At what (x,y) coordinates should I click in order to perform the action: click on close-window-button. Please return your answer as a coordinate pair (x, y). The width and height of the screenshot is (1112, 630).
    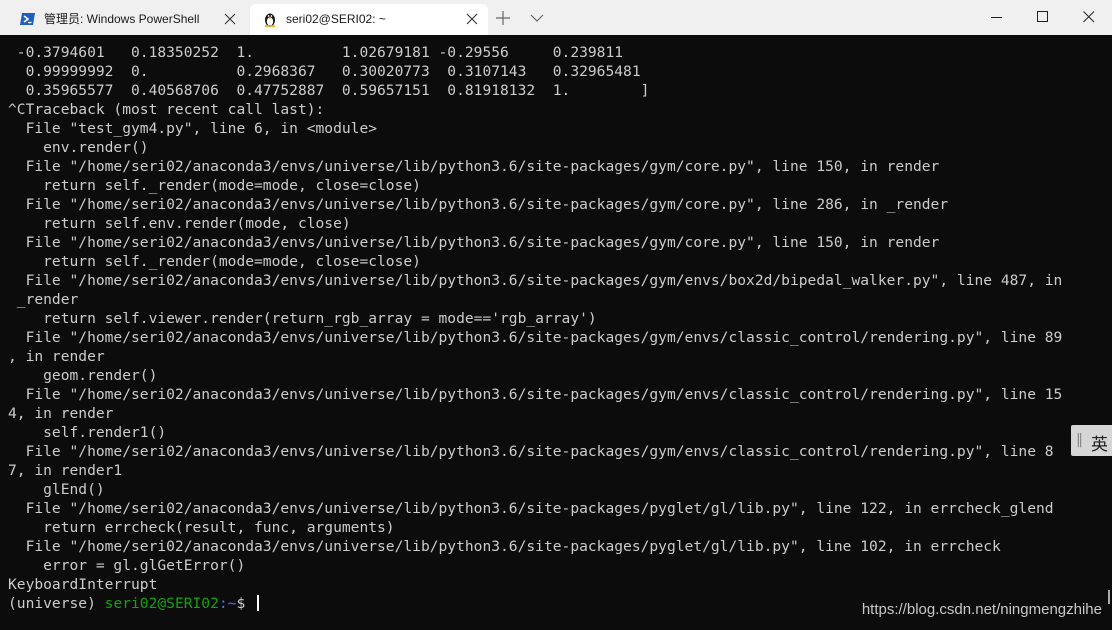
    Looking at the image, I should click on (1089, 17).